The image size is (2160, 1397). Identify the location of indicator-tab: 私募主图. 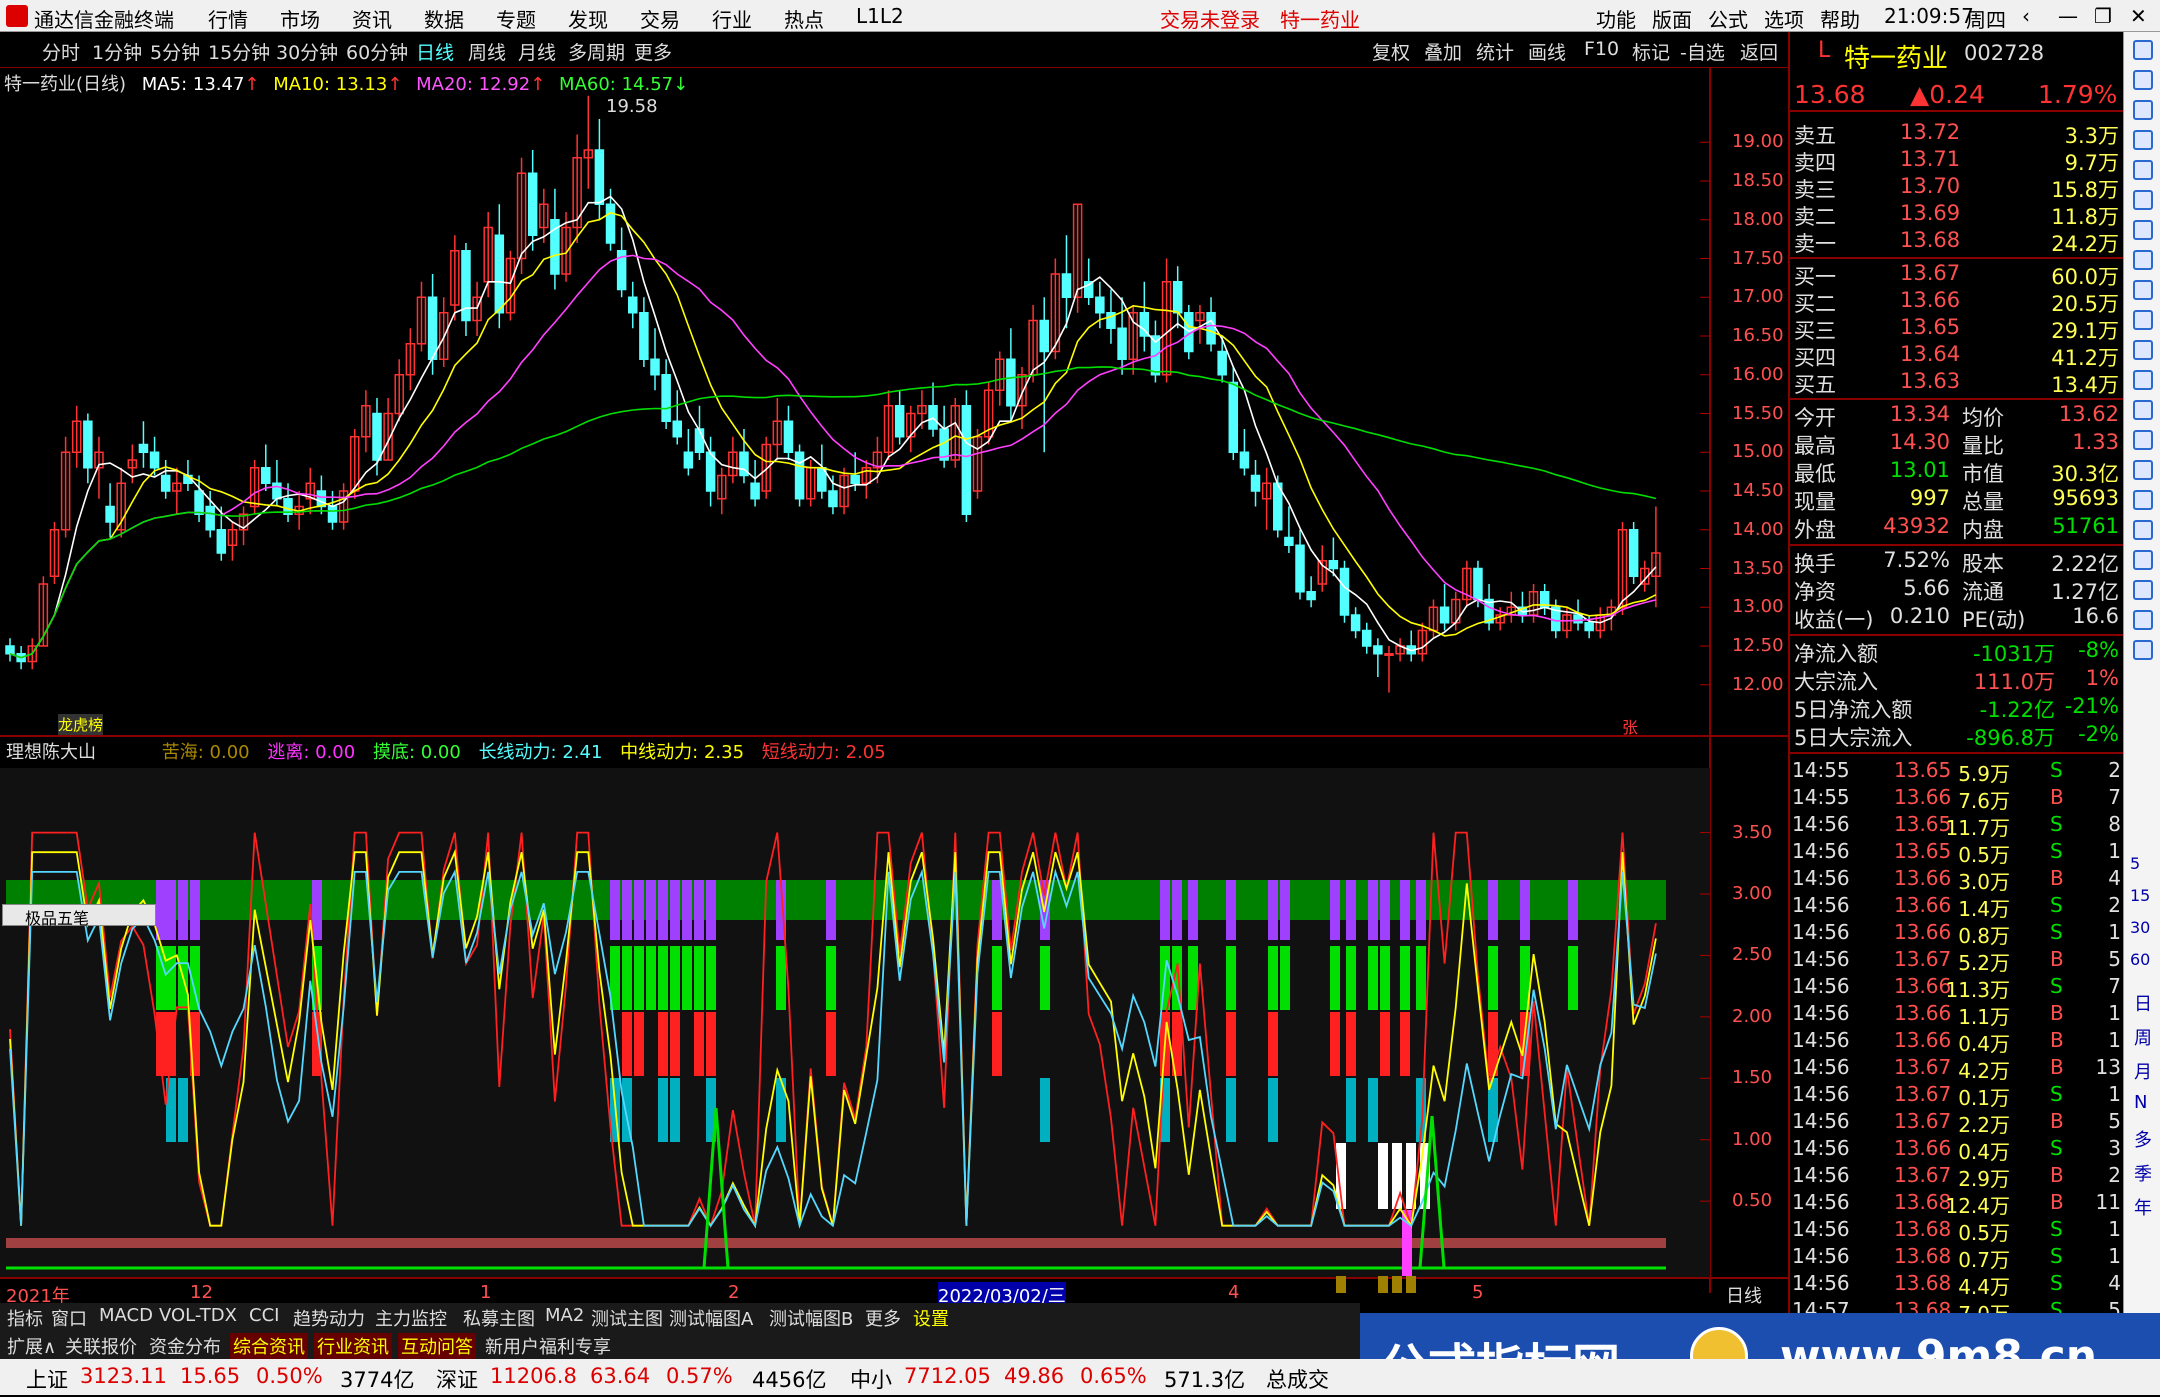
(499, 1318).